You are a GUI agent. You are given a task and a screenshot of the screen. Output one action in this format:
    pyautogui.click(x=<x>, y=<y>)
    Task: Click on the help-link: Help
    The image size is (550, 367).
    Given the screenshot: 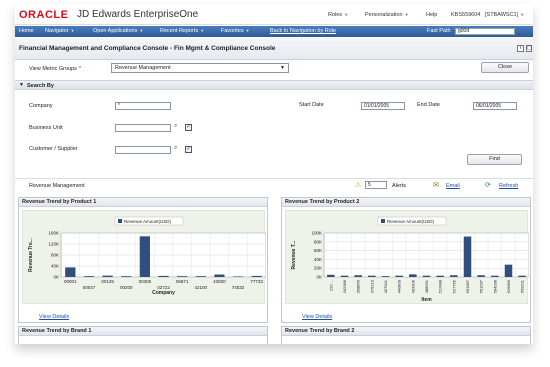 What is the action you would take?
    pyautogui.click(x=431, y=15)
    